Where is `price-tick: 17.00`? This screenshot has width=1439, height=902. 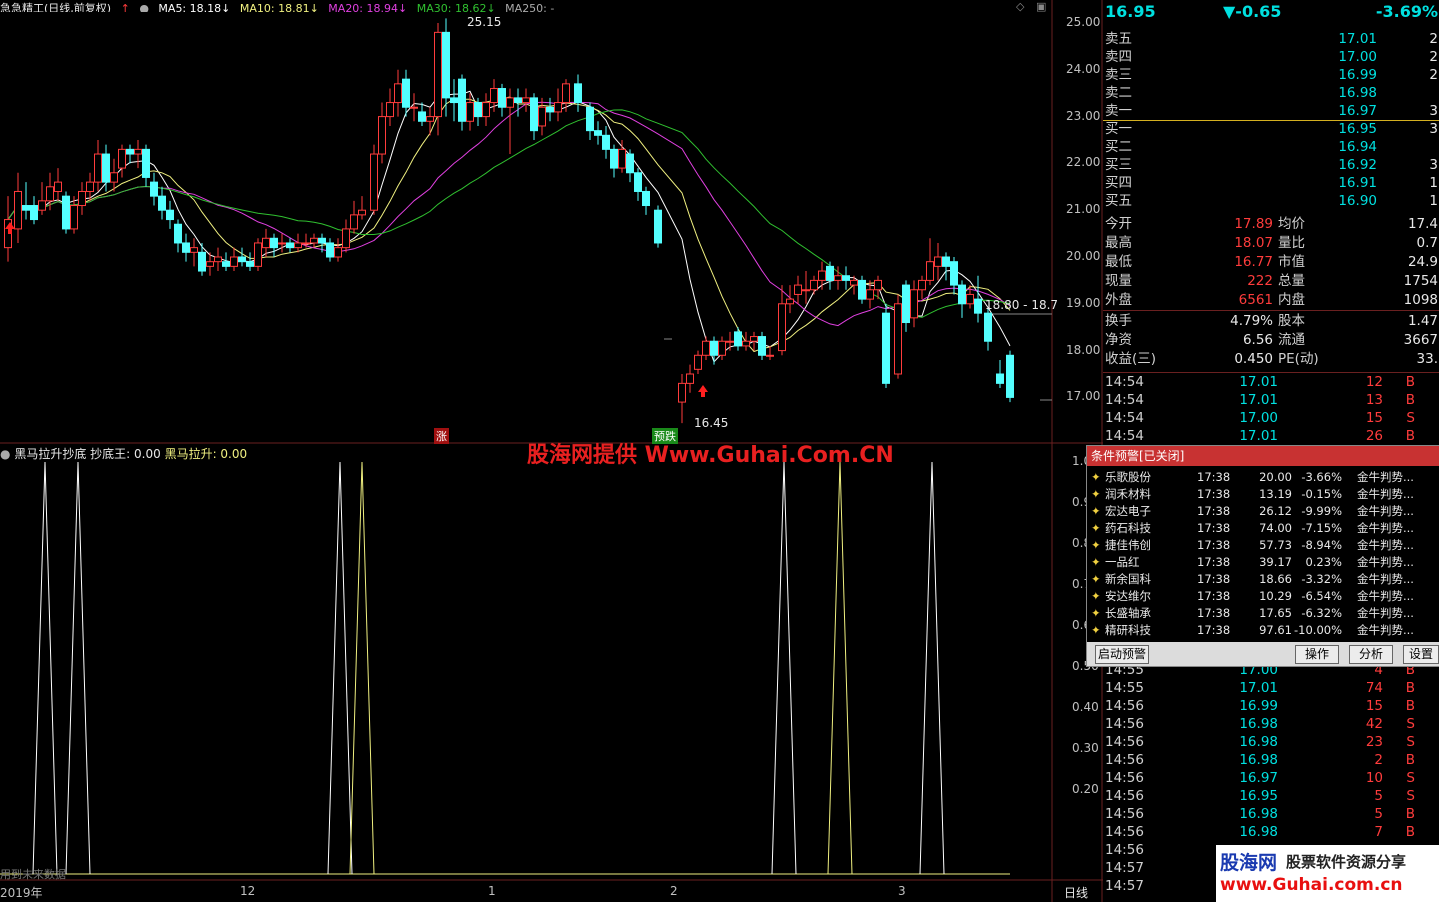 price-tick: 17.00 is located at coordinates (1083, 396).